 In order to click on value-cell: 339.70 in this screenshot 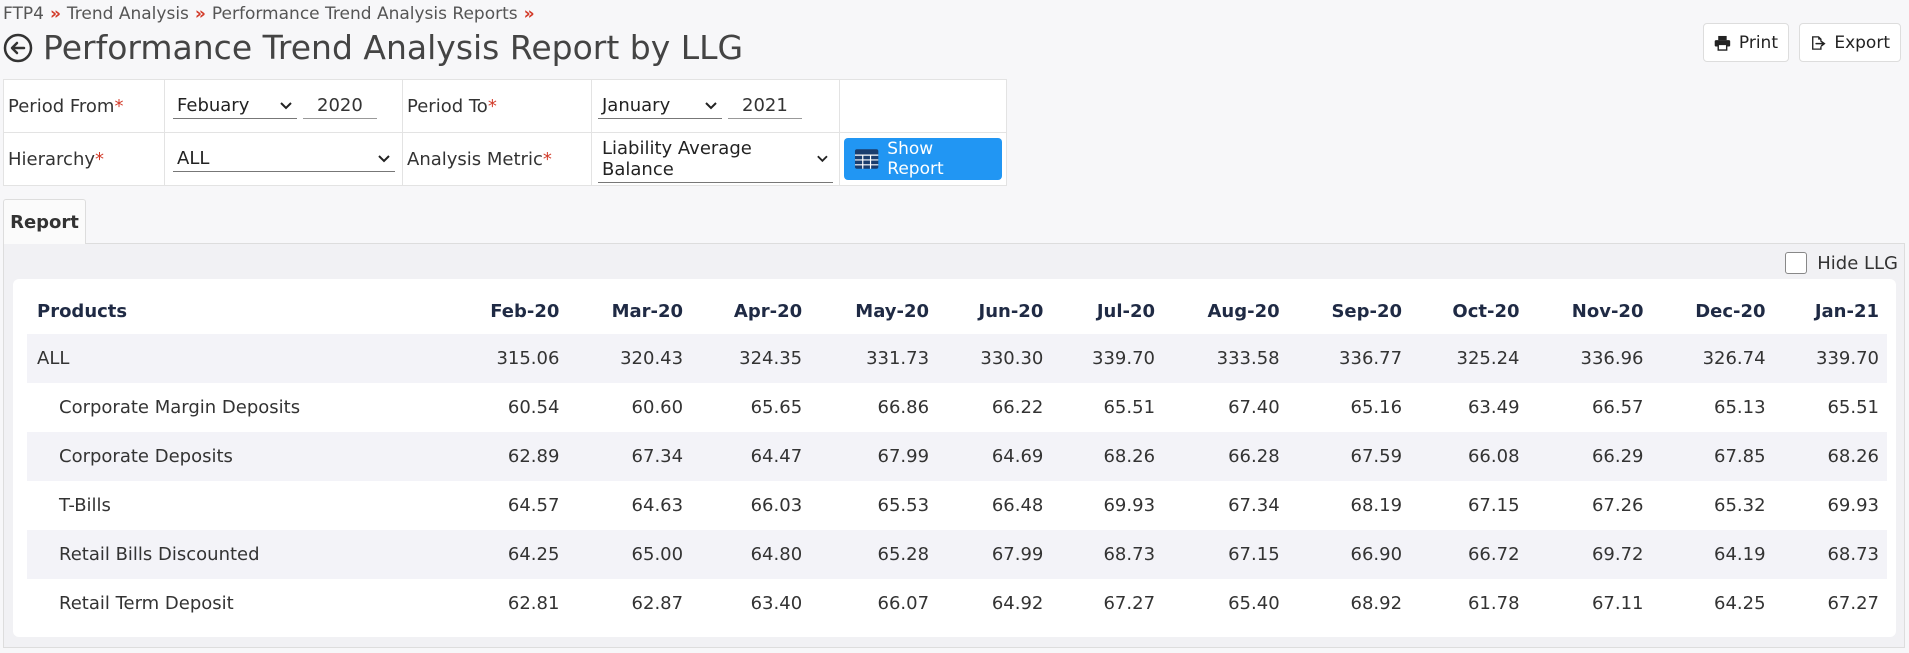, I will do `click(1830, 358)`.